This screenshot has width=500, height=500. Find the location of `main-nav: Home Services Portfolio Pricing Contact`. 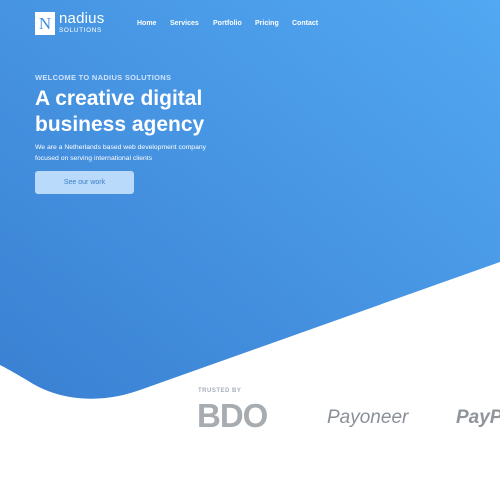

main-nav: Home Services Portfolio Pricing Contact is located at coordinates (250, 26).